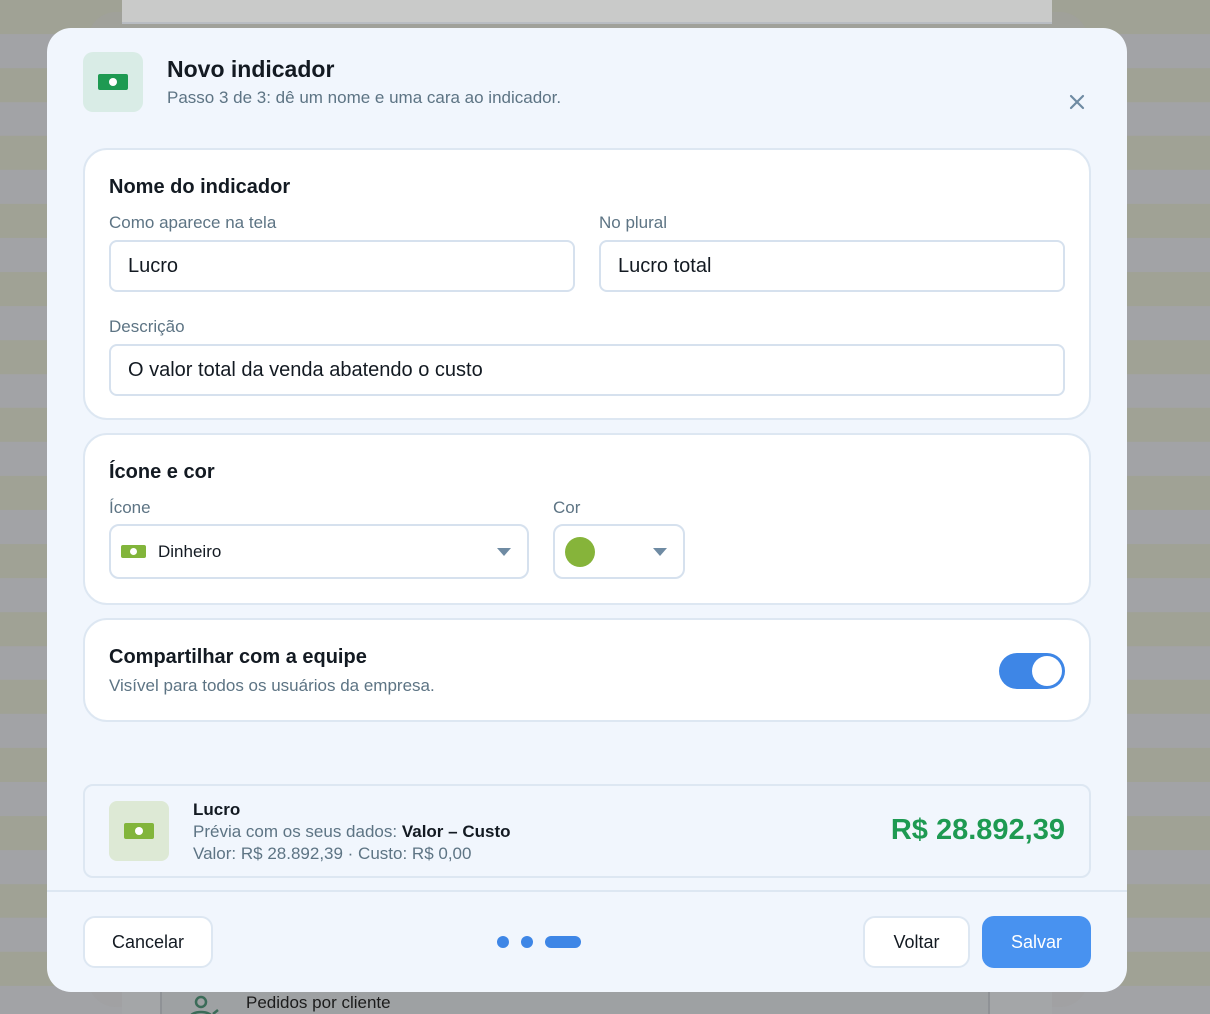 The image size is (1210, 1014). I want to click on background-card-header, so click(587, 12).